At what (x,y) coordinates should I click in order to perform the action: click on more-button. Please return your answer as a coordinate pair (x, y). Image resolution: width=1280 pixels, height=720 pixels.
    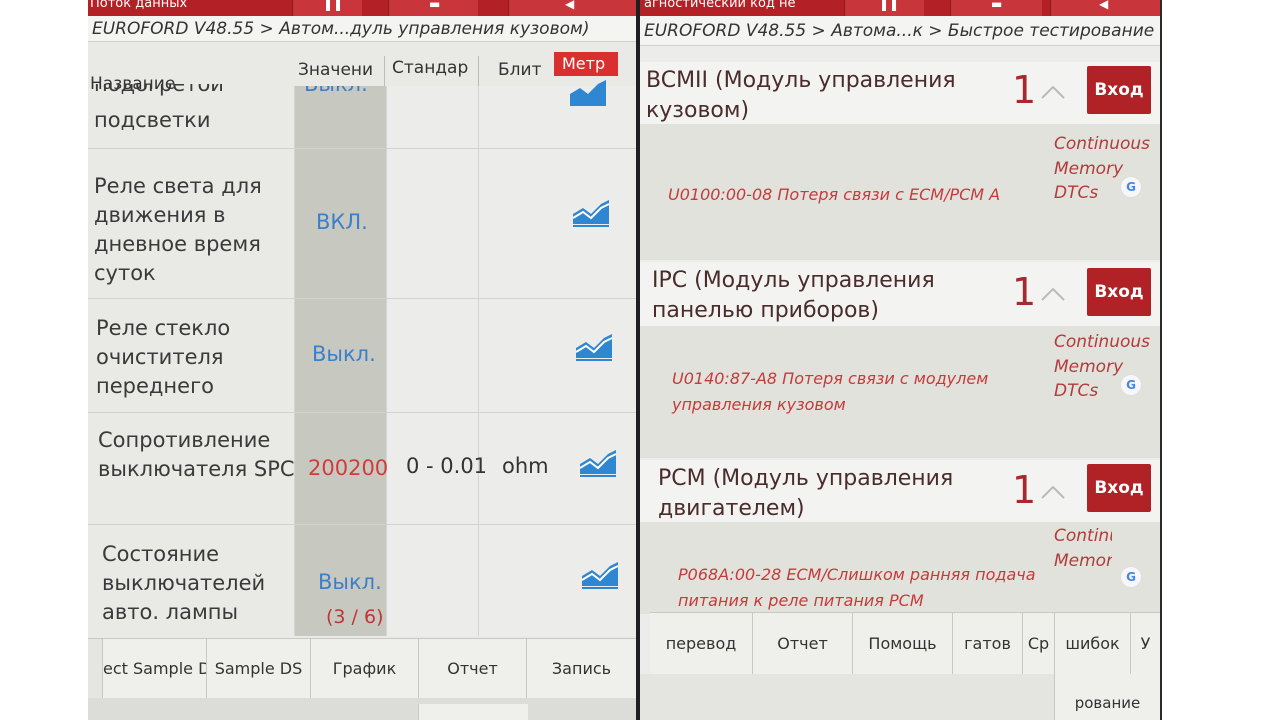
    Looking at the image, I should click on (473, 712).